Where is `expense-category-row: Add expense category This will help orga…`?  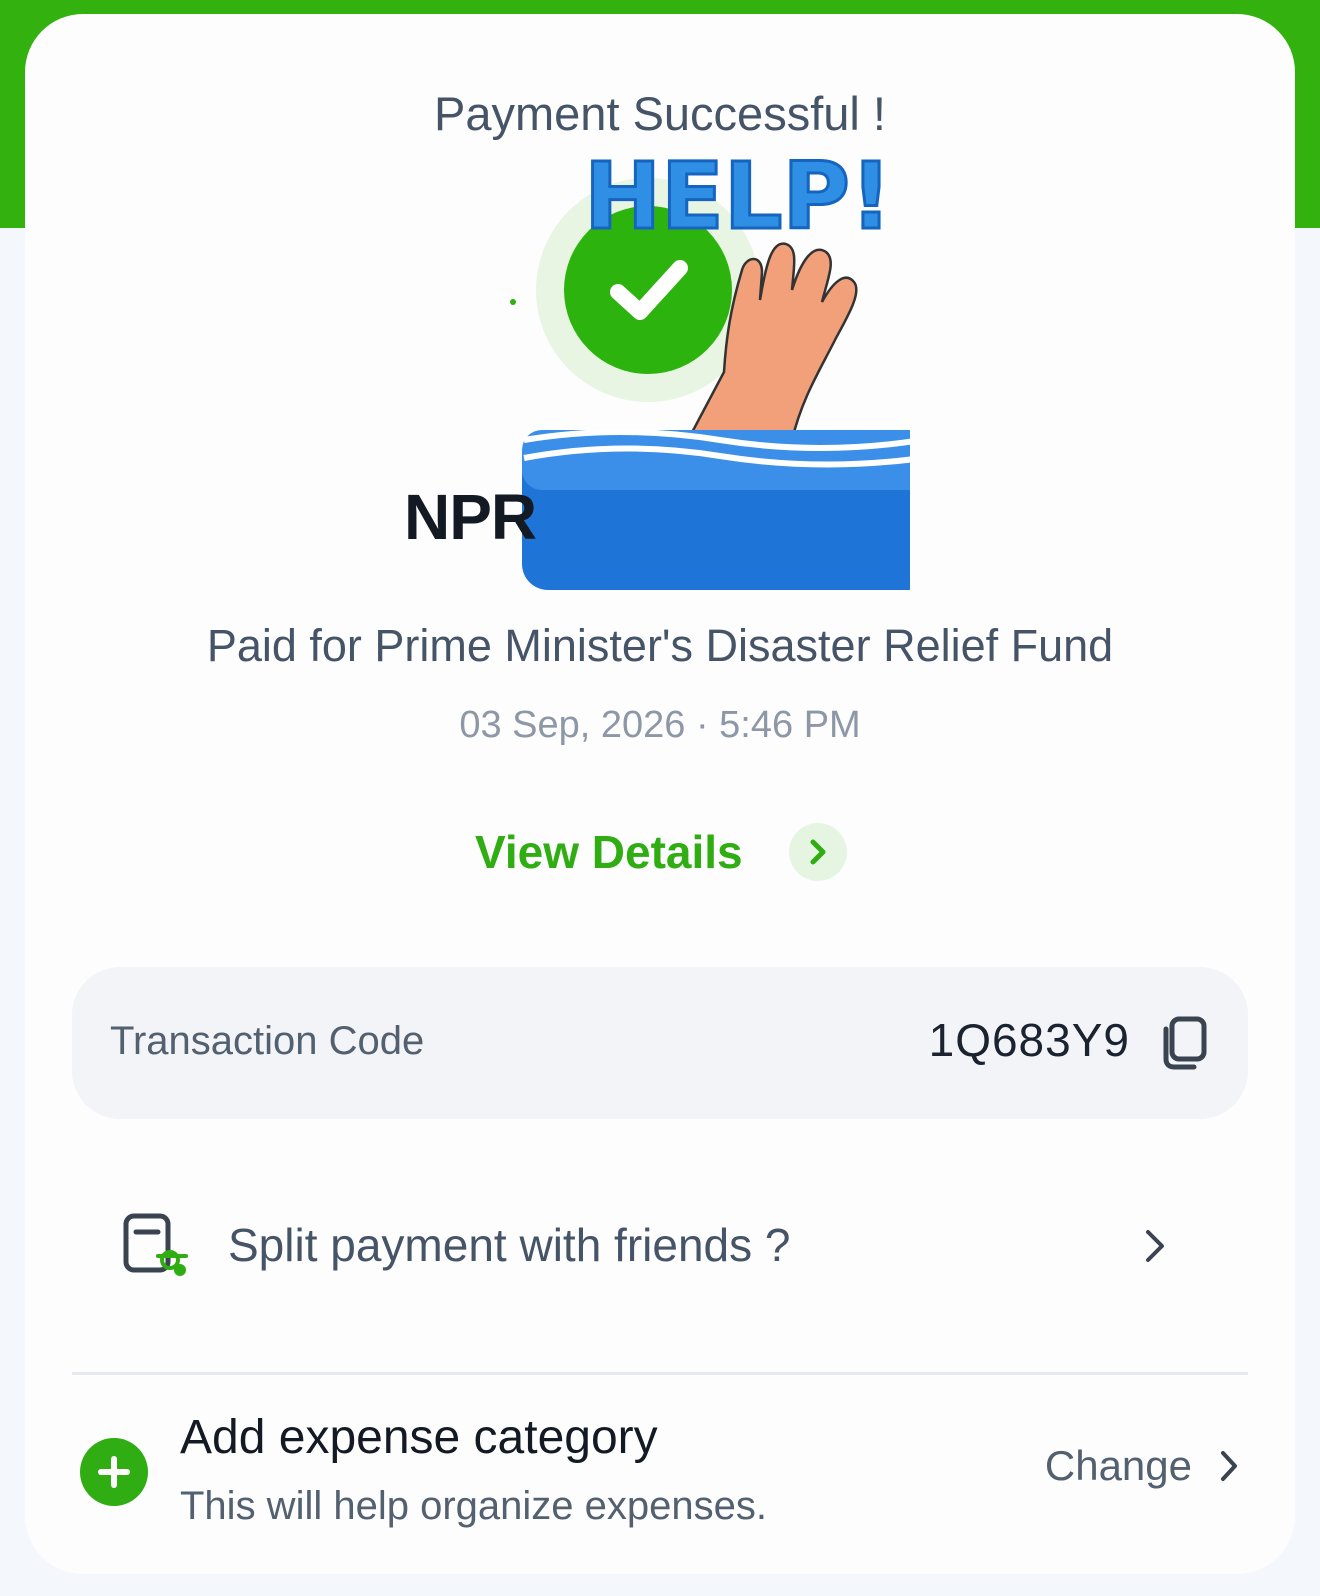
expense-category-row: Add expense category This will help orga… is located at coordinates (660, 1470).